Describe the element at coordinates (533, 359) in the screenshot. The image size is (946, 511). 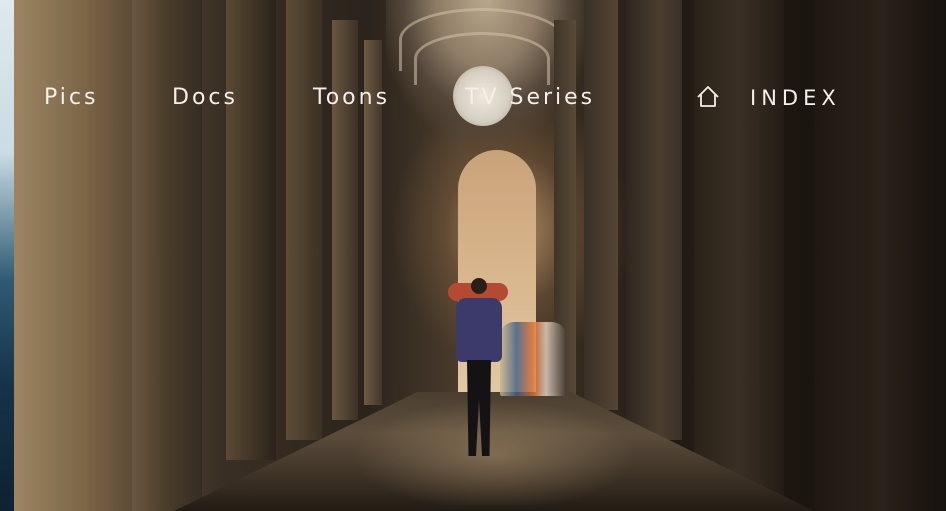
I see `group-of-people` at that location.